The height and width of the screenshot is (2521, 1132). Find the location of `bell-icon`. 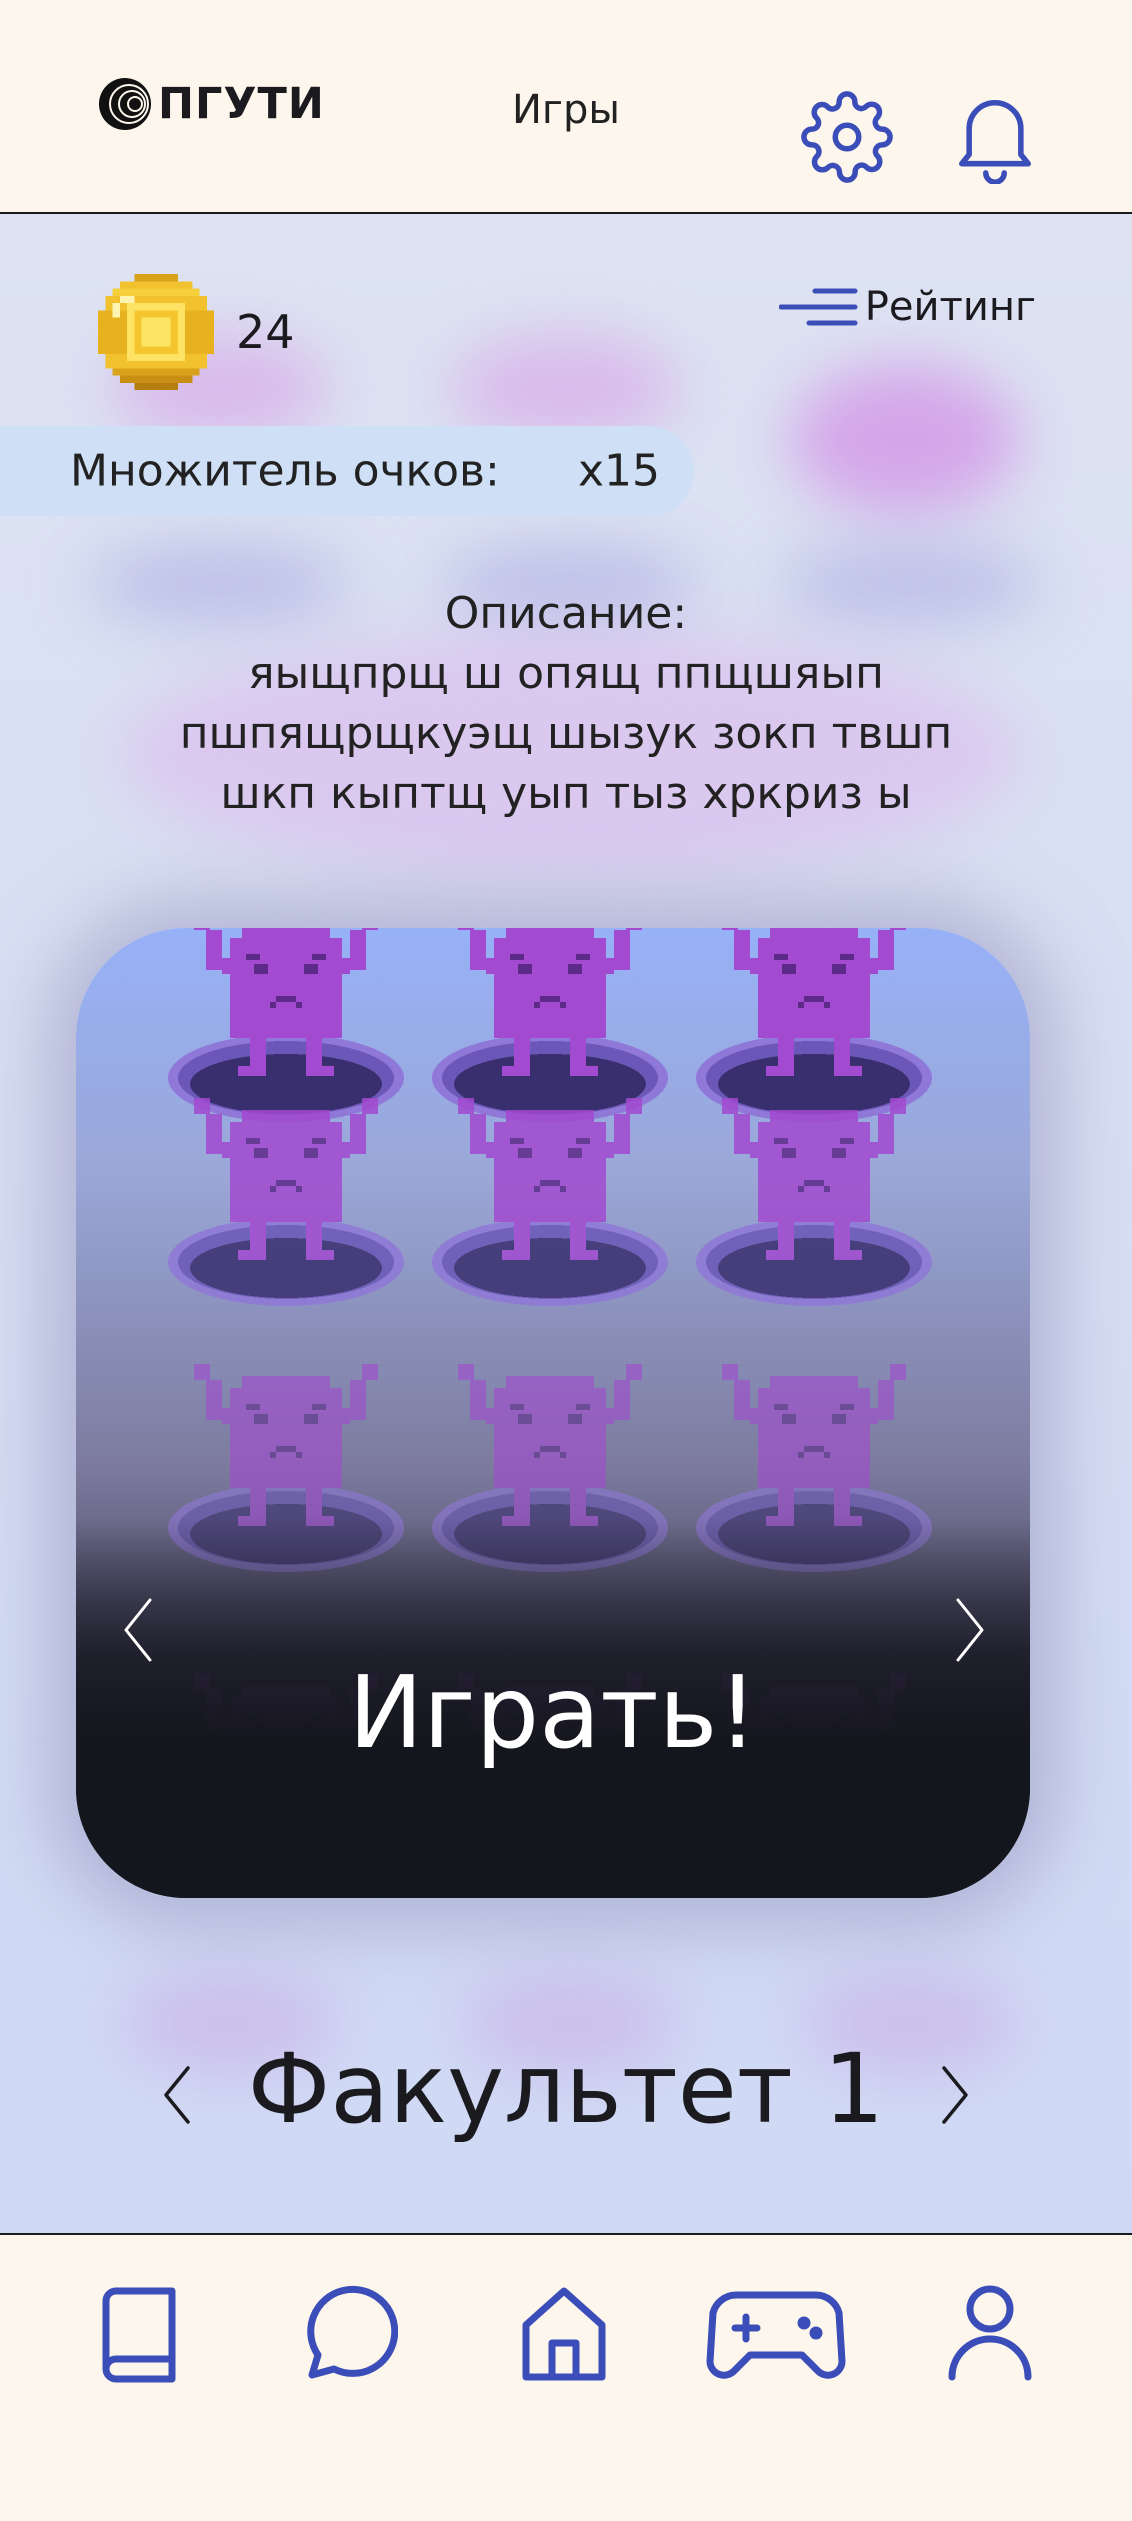

bell-icon is located at coordinates (995, 136).